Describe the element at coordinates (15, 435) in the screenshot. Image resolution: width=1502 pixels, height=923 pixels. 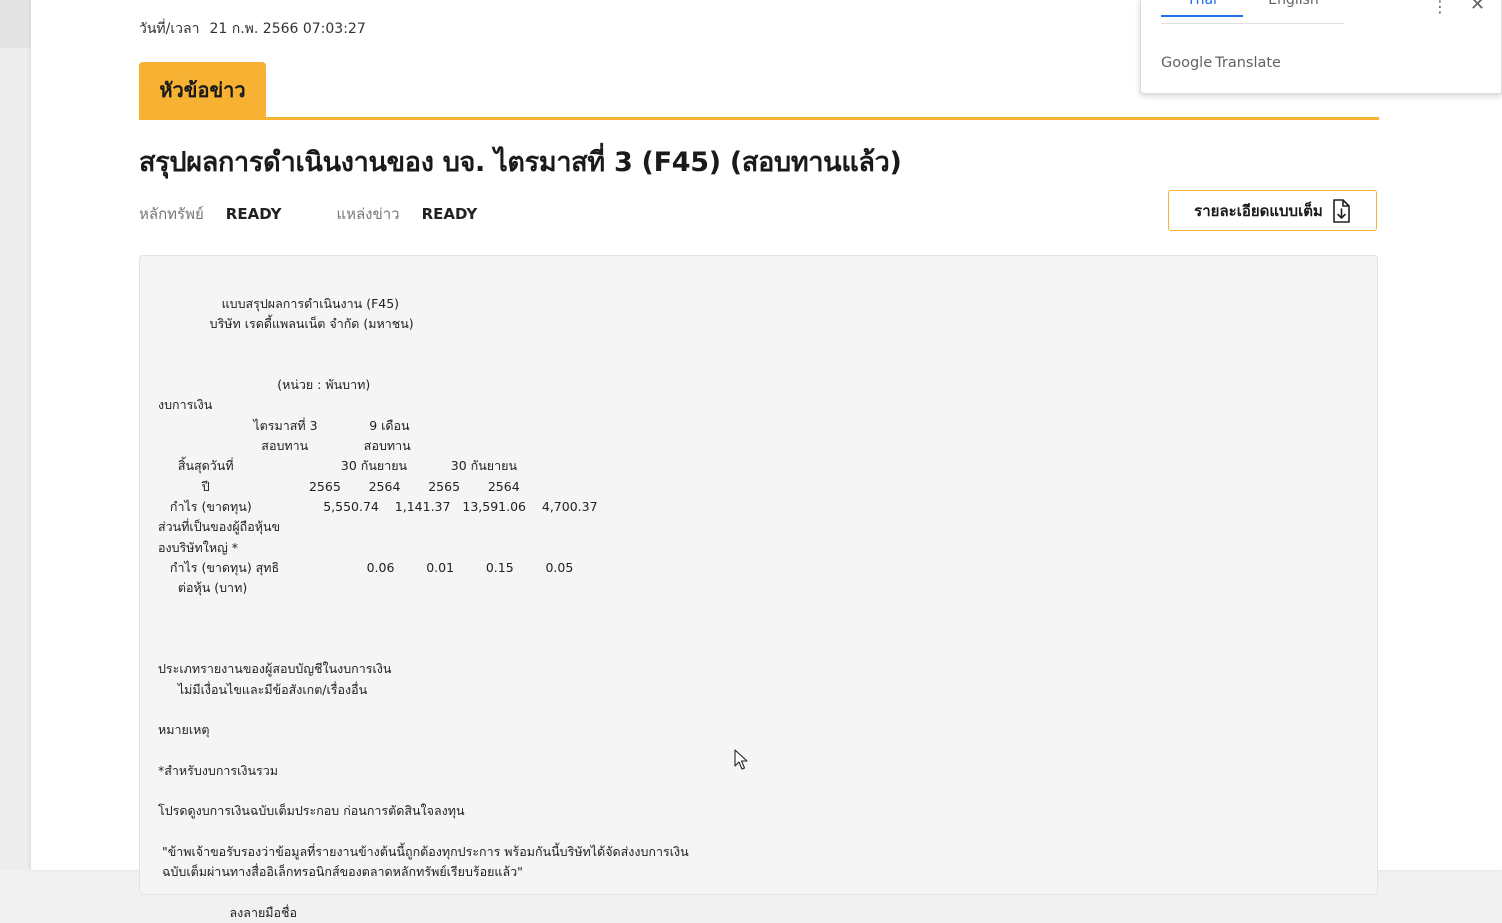
I see `browser-left-margin` at that location.